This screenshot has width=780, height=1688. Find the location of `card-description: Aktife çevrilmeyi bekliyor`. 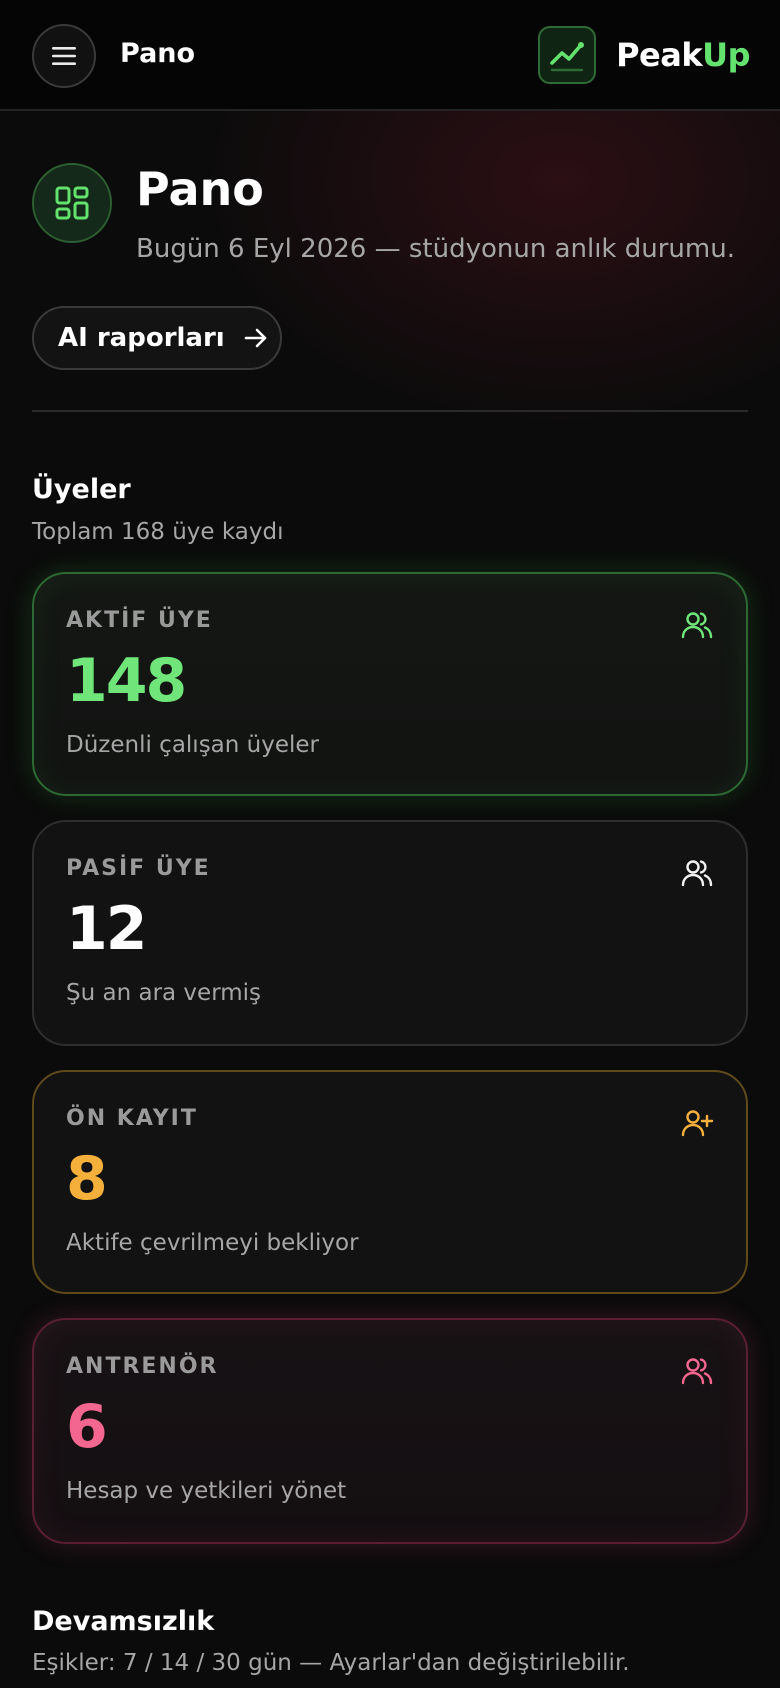

card-description: Aktife çevrilmeyi bekliyor is located at coordinates (212, 1243).